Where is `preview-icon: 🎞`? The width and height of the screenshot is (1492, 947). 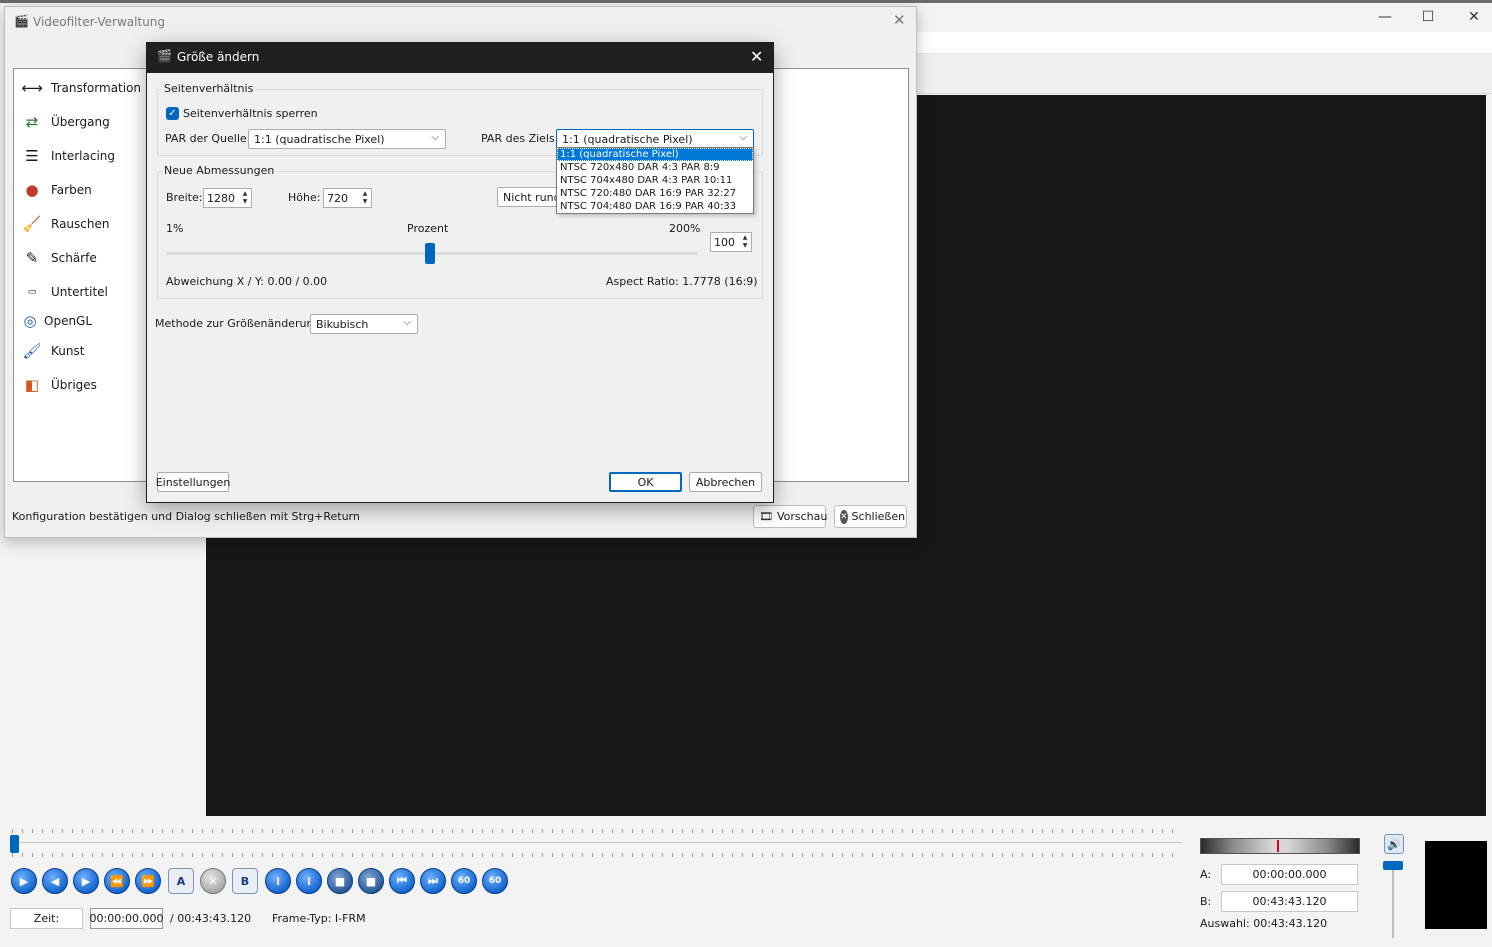 preview-icon: 🎞 is located at coordinates (766, 516).